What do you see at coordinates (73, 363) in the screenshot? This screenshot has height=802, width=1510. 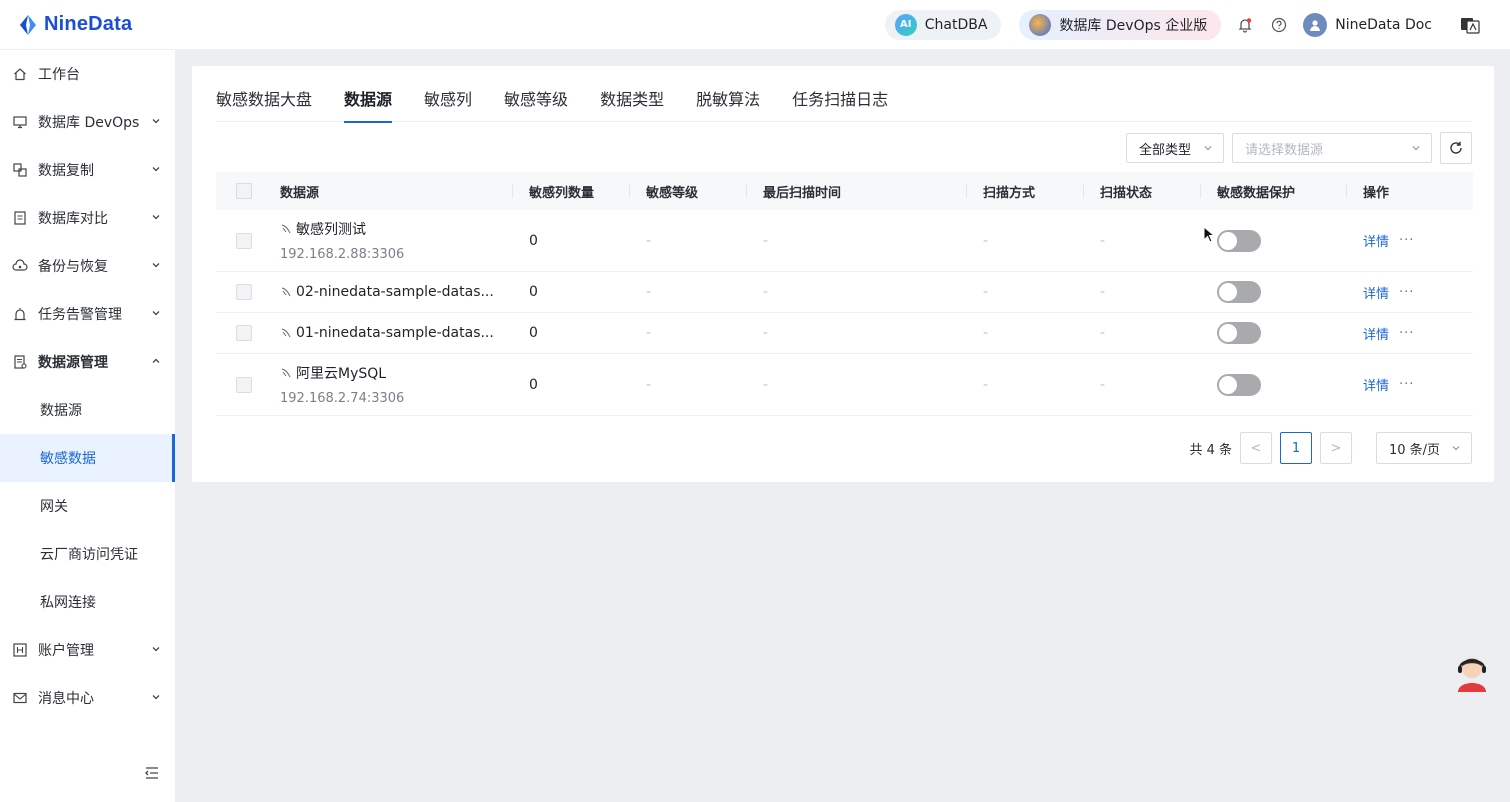 I see `sidebar-item-label: 数据源管理` at bounding box center [73, 363].